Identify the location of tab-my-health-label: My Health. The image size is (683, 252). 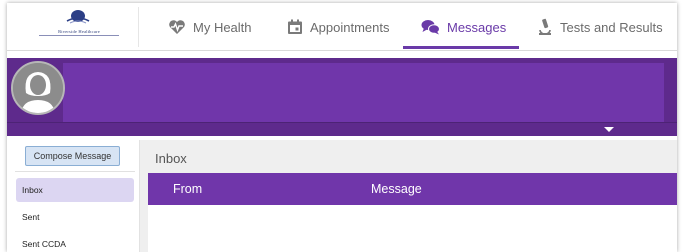
(222, 27).